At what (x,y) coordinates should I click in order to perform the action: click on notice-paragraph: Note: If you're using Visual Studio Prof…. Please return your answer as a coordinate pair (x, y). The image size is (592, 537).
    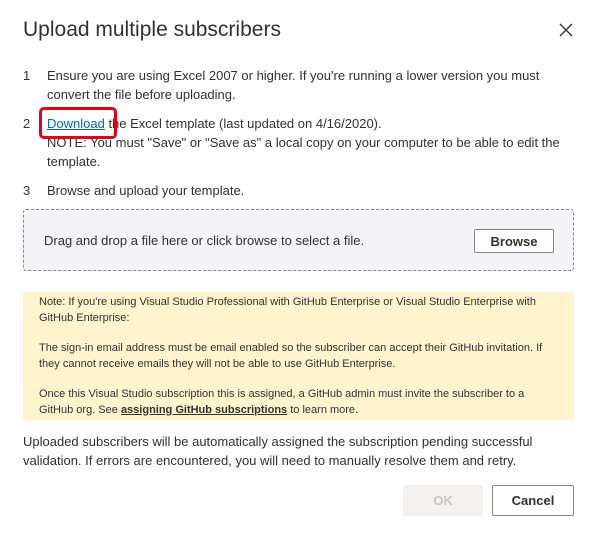
    Looking at the image, I should click on (287, 310).